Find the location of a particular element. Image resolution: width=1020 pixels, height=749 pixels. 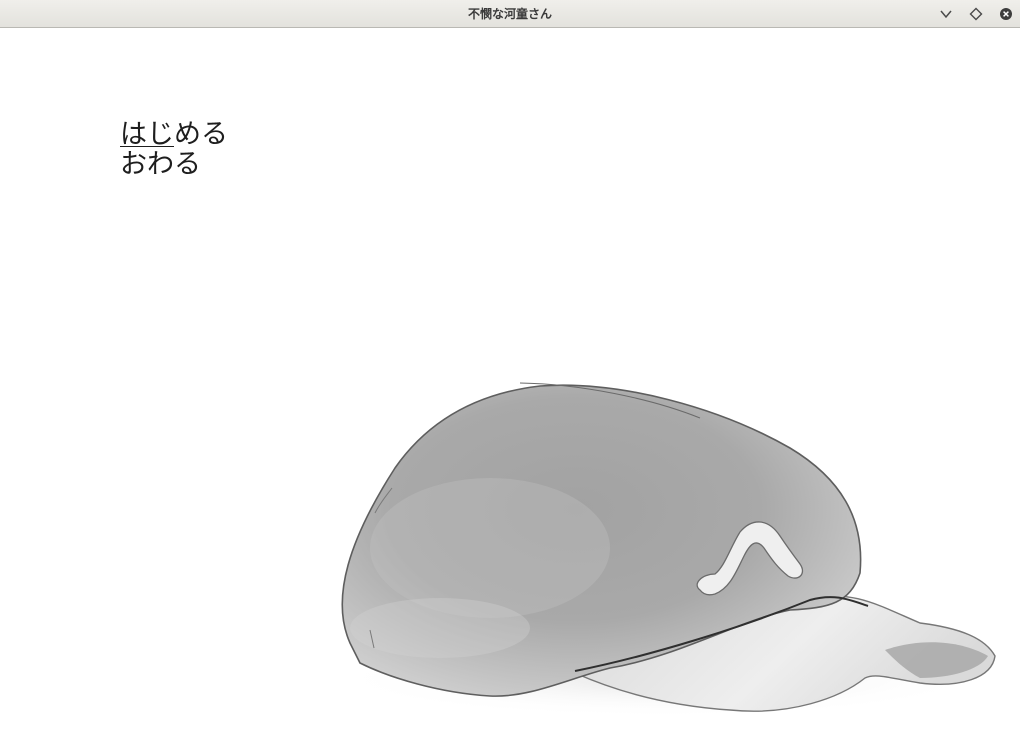

maximize-button is located at coordinates (976, 14).